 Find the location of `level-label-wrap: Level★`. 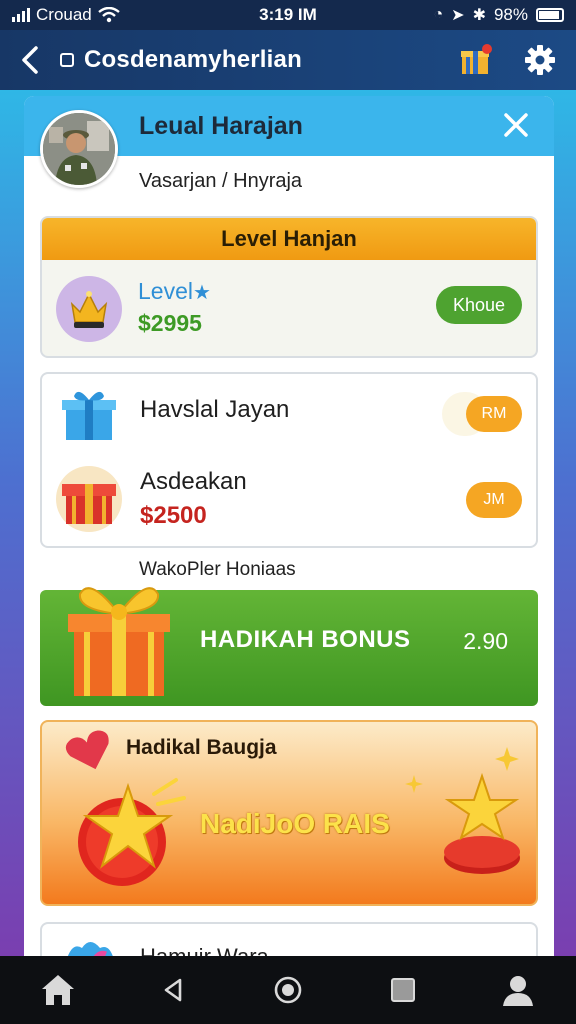

level-label-wrap: Level★ is located at coordinates (174, 291).